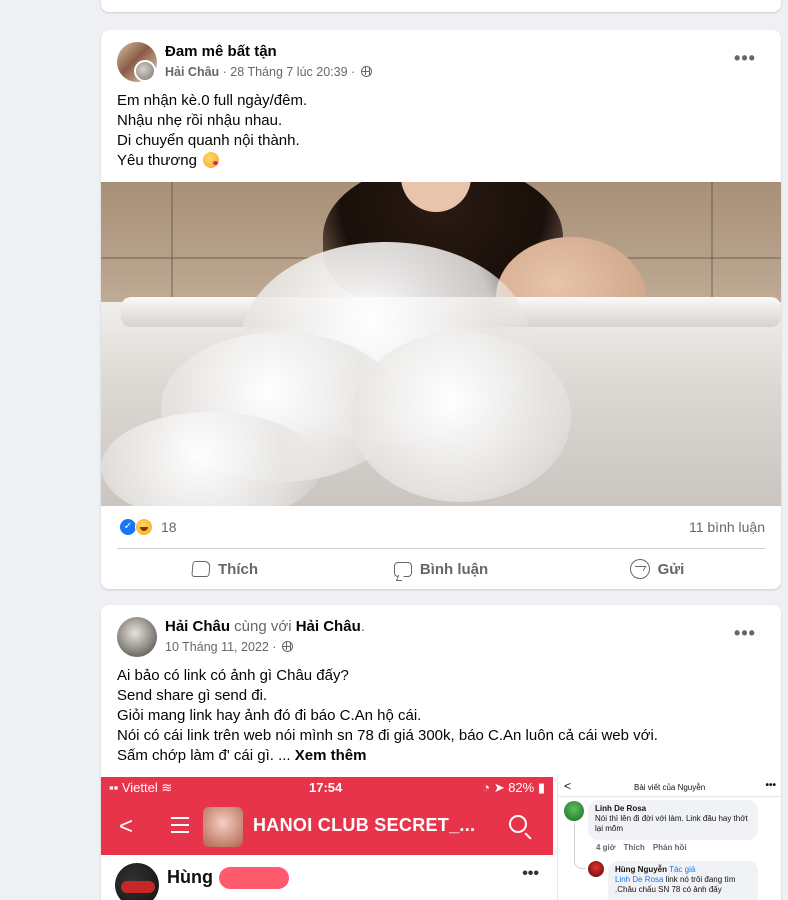 This screenshot has width=788, height=900. Describe the element at coordinates (233, 675) in the screenshot. I see `post-text-line: Ai bảo có link có ảnh gì Châu đấy?` at that location.